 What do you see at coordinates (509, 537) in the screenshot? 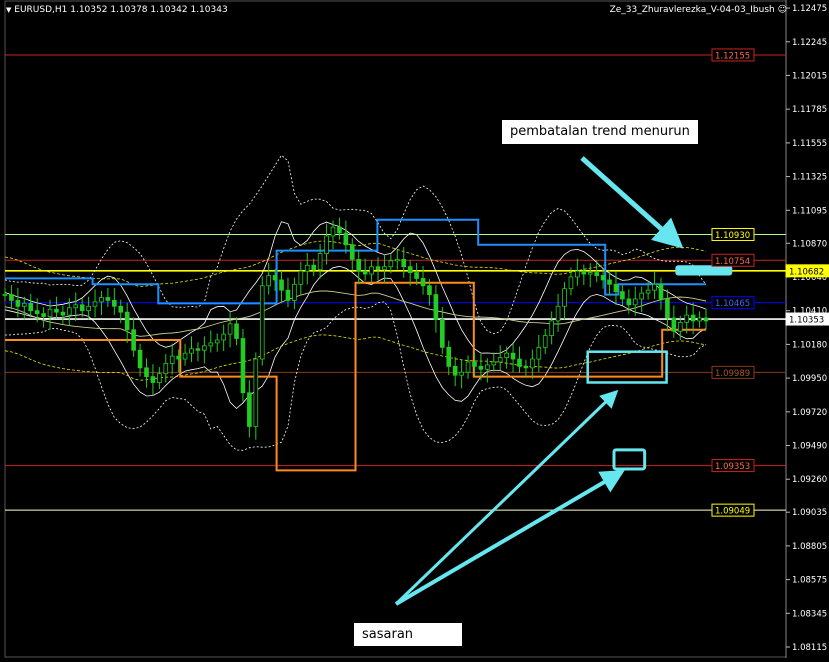
I see `target-arrow-marker` at bounding box center [509, 537].